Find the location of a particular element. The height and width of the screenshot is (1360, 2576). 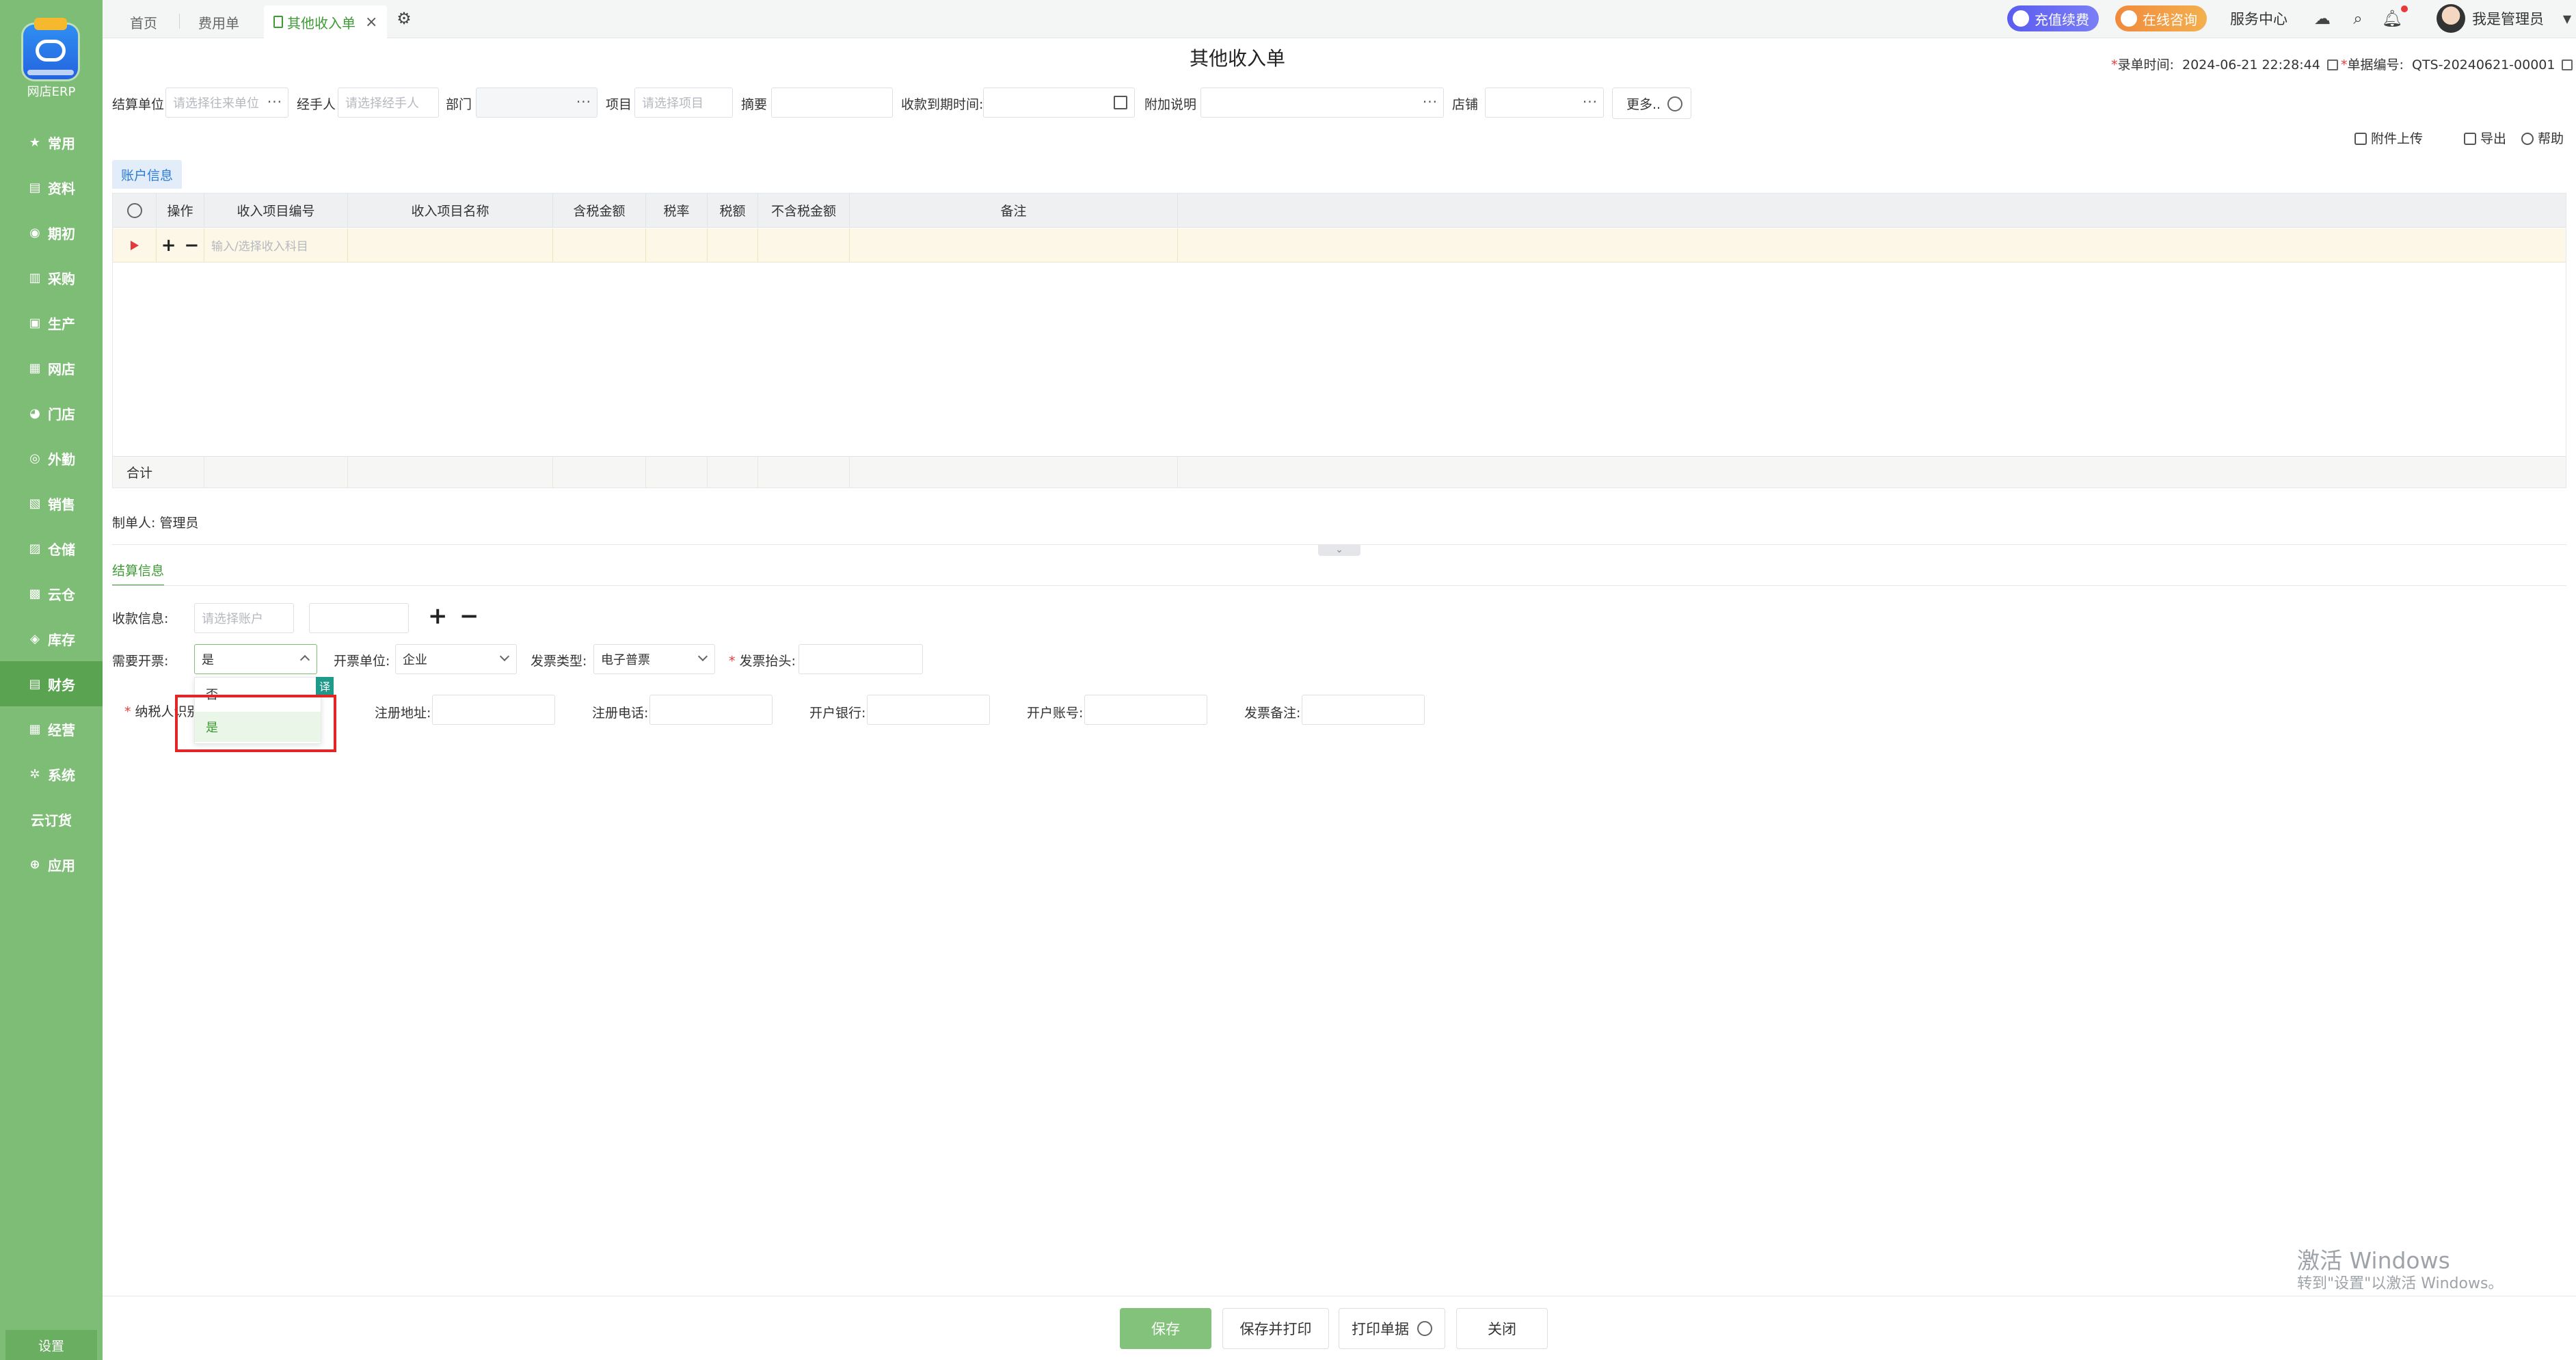

sidebar-item-16: ⊕ 应用 is located at coordinates (51, 864).